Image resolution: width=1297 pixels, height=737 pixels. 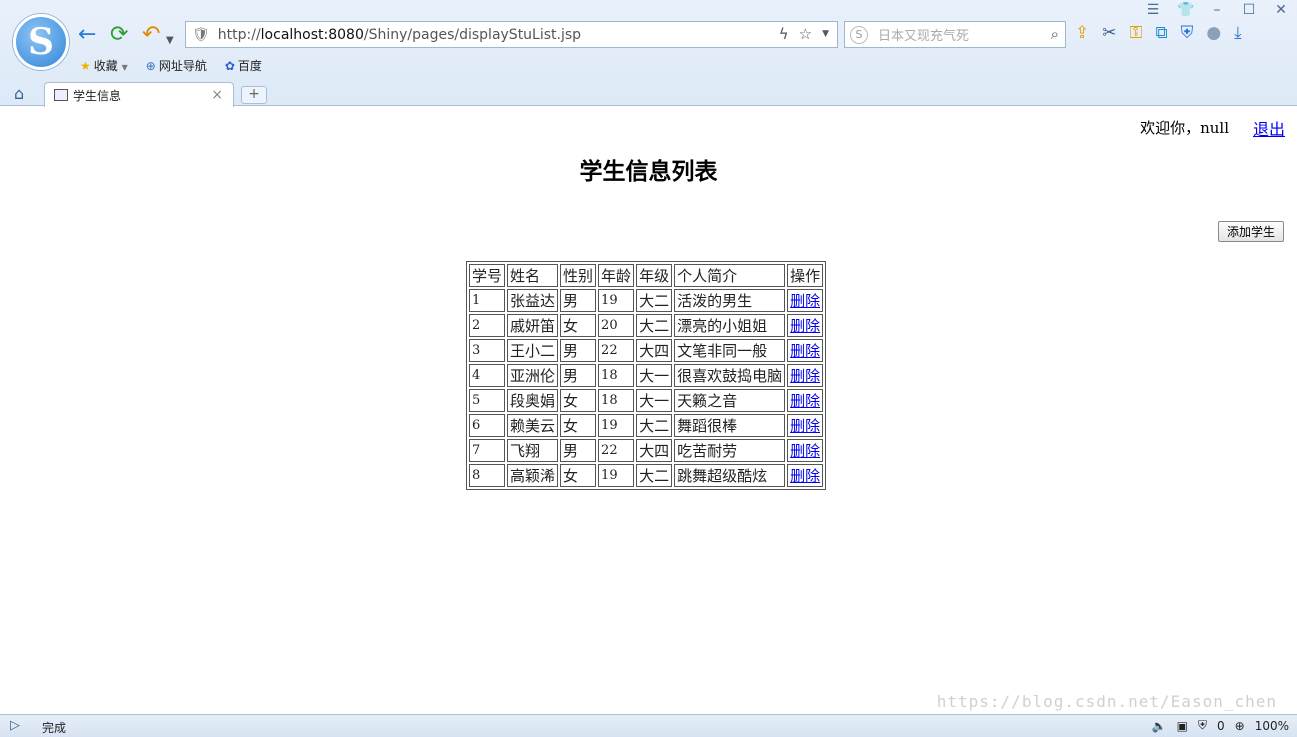 What do you see at coordinates (616, 275) in the screenshot?
I see `column-header: 年龄` at bounding box center [616, 275].